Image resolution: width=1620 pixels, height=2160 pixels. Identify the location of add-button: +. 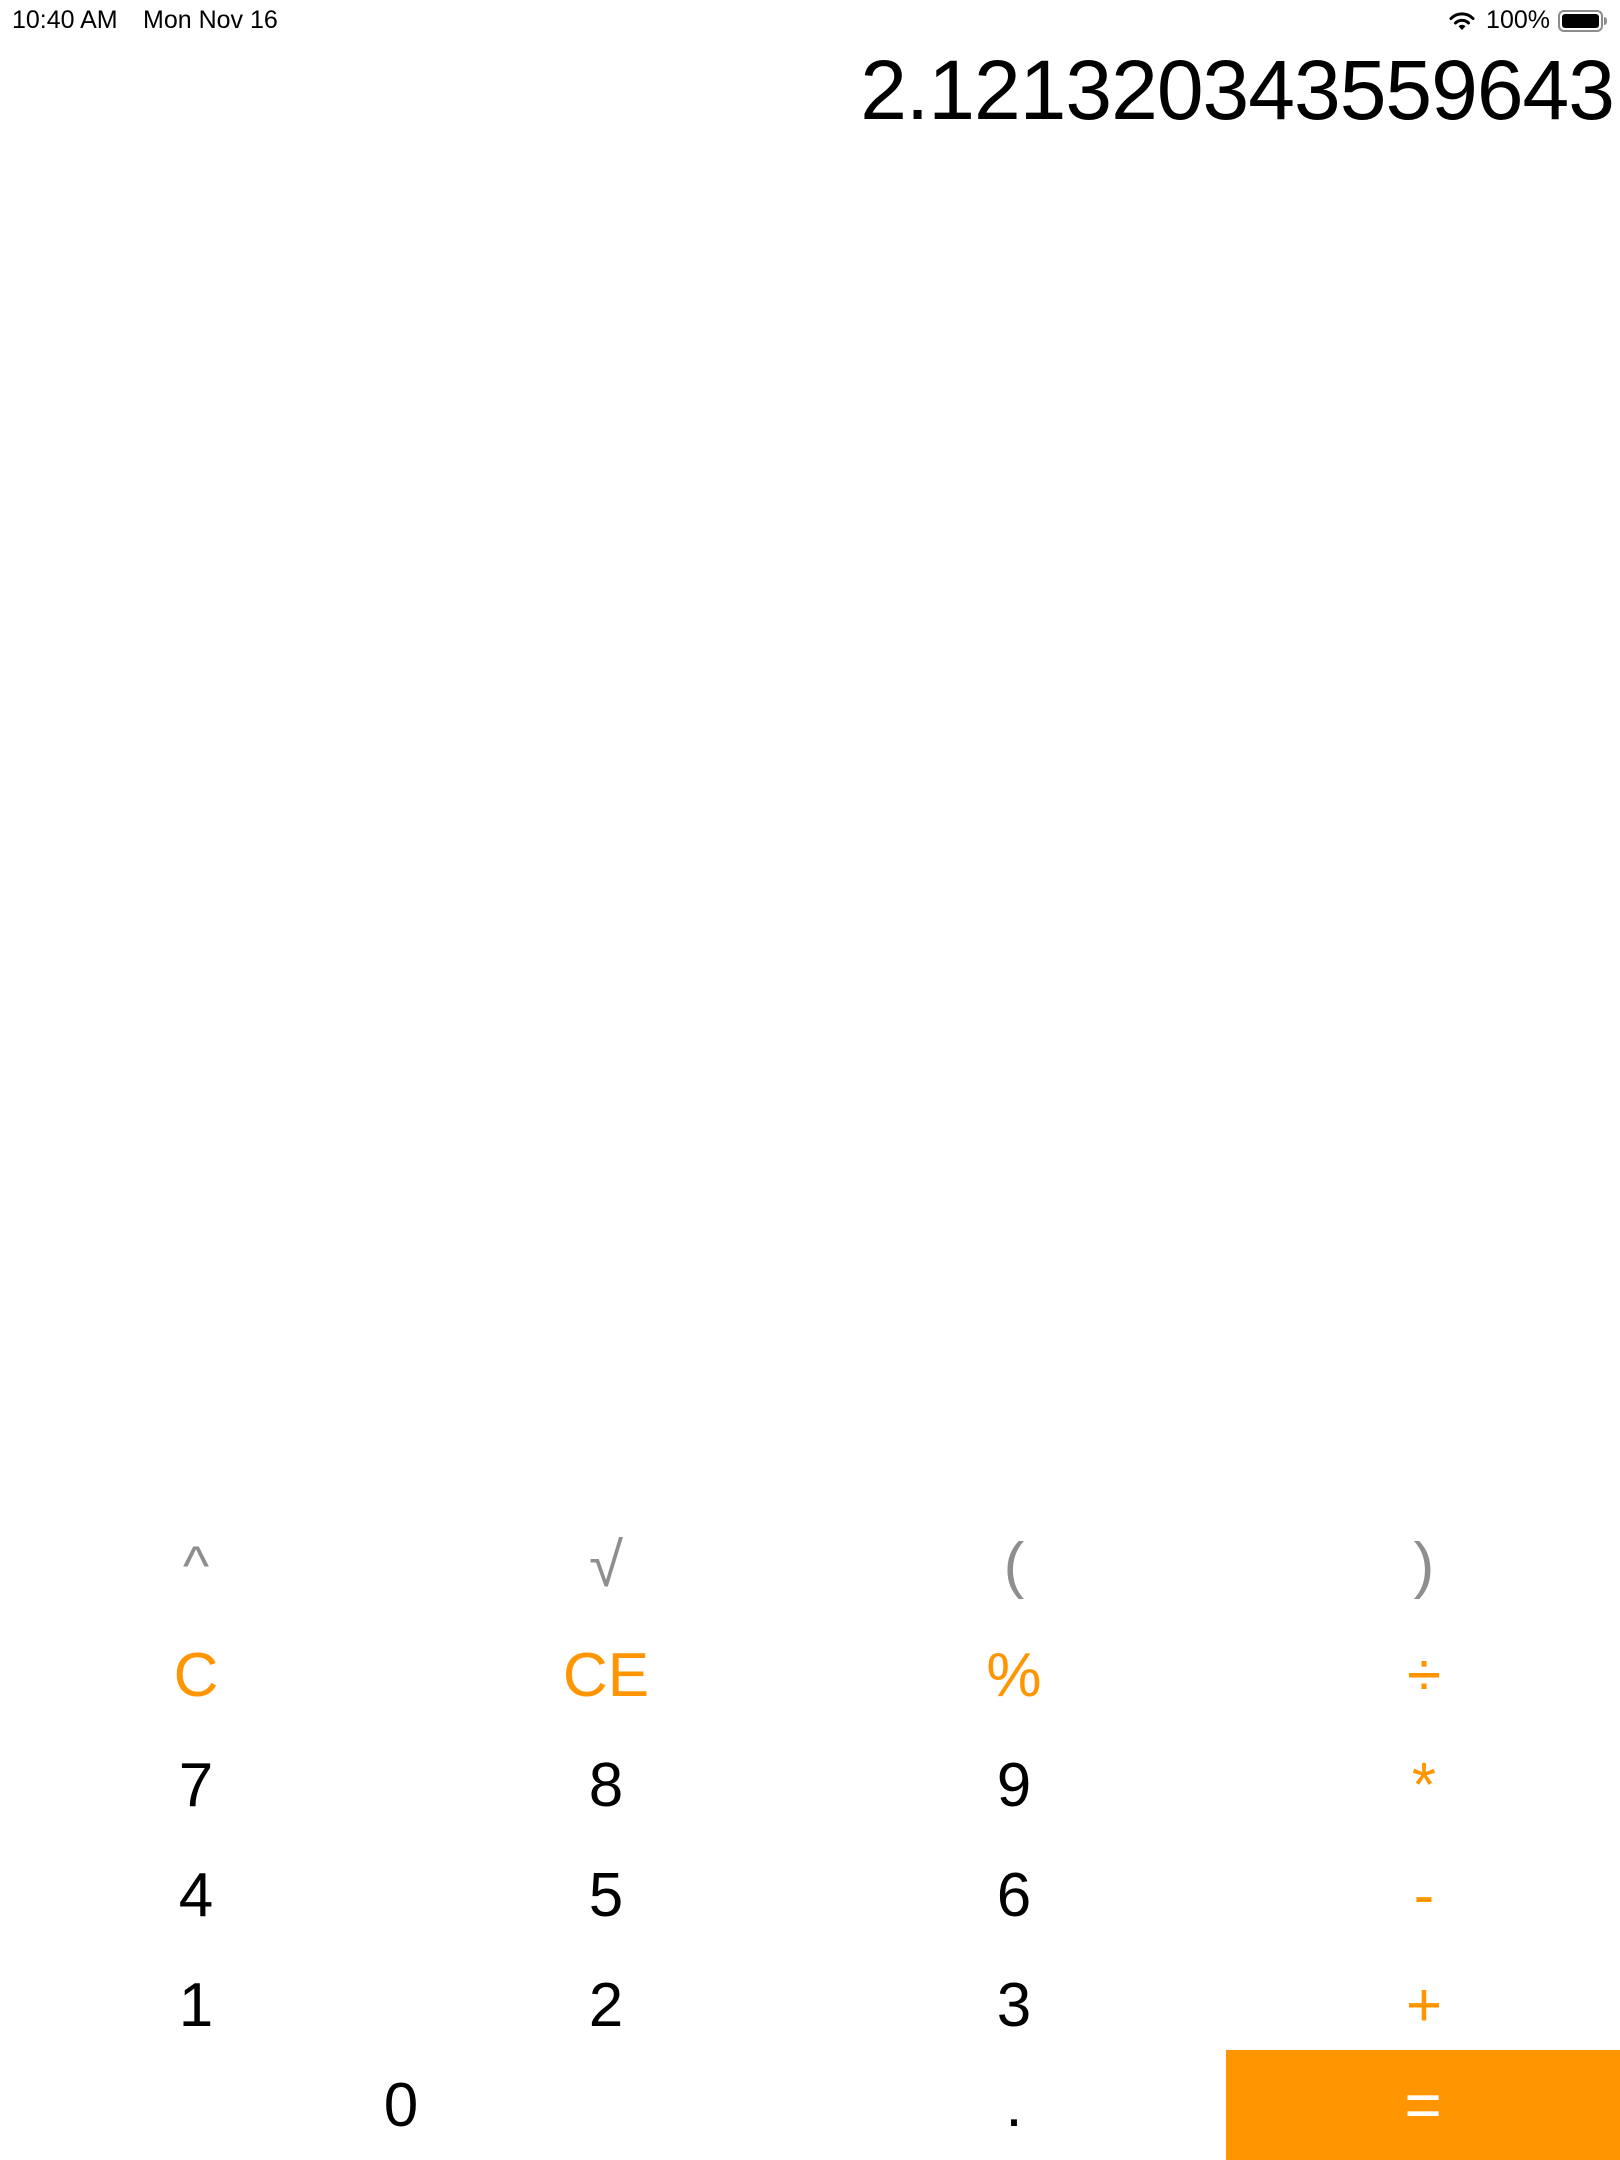
(1424, 2005).